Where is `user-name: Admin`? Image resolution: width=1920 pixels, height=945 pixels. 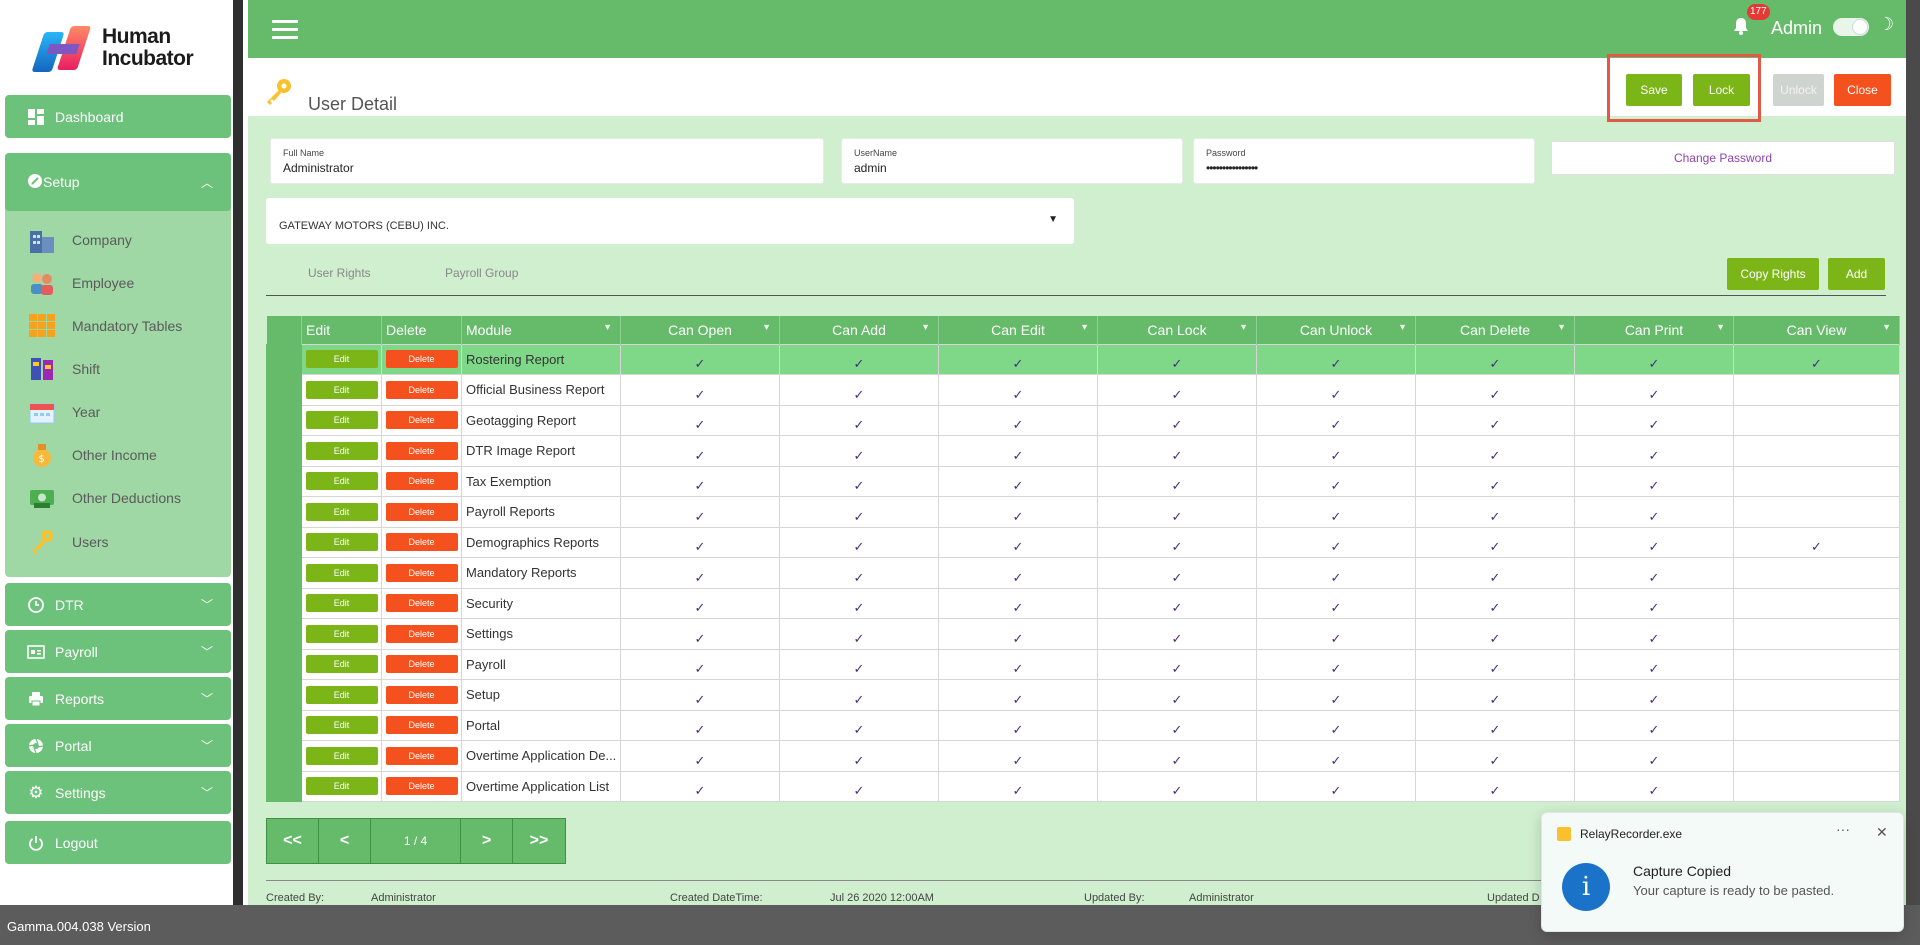 user-name: Admin is located at coordinates (1796, 28).